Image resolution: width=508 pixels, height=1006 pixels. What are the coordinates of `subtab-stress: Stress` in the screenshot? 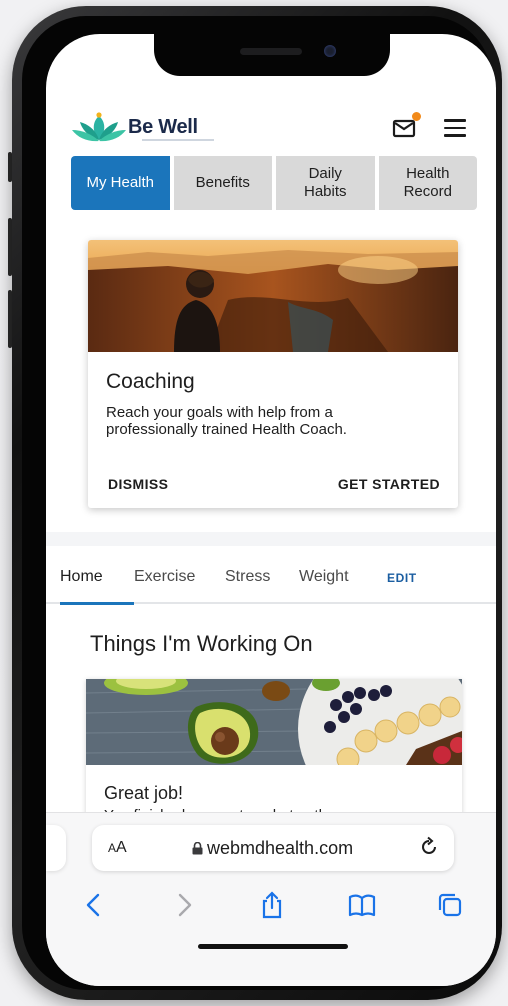 It's located at (247, 577).